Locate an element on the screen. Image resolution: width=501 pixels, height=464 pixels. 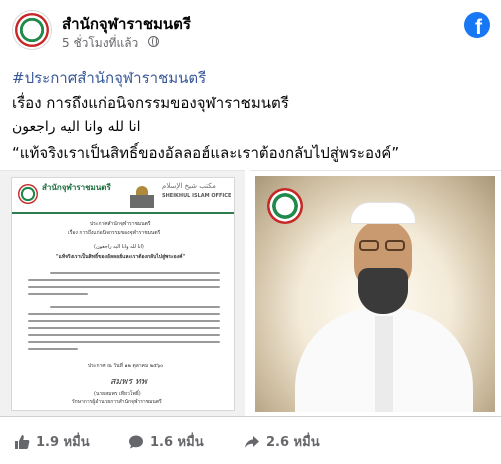
comments-stat: 1.6 หมื่น is located at coordinates (166, 441).